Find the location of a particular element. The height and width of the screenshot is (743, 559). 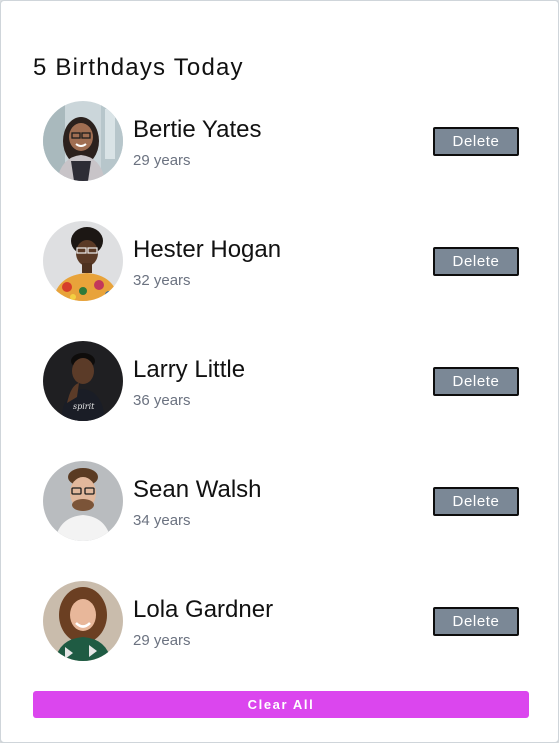

person-name: Bertie Yates is located at coordinates (197, 129).